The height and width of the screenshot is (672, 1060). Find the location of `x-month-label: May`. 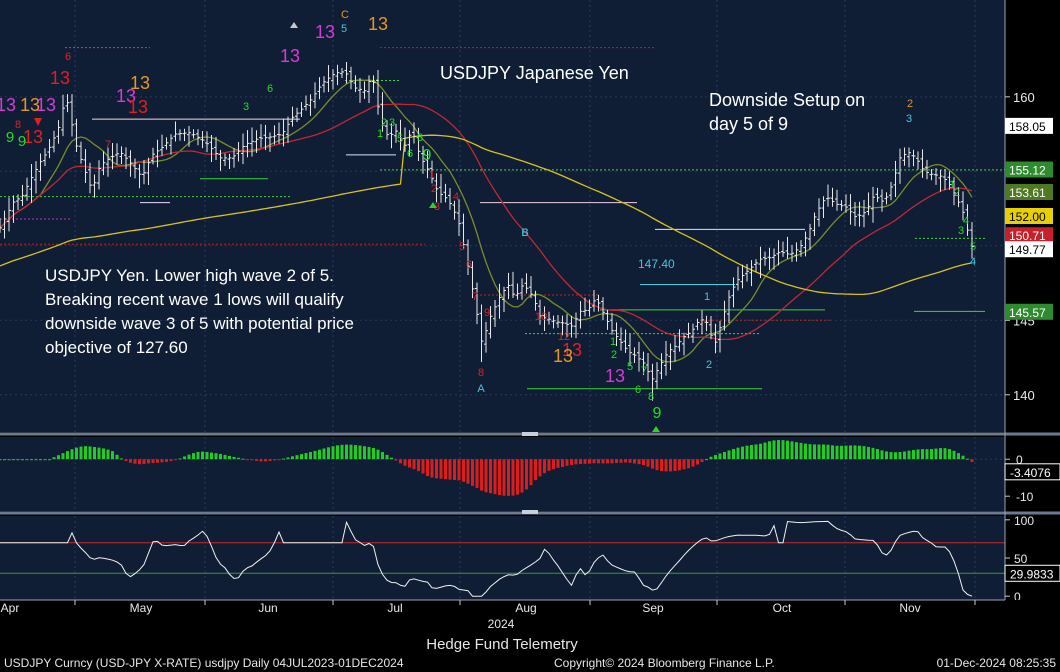

x-month-label: May is located at coordinates (141, 608).